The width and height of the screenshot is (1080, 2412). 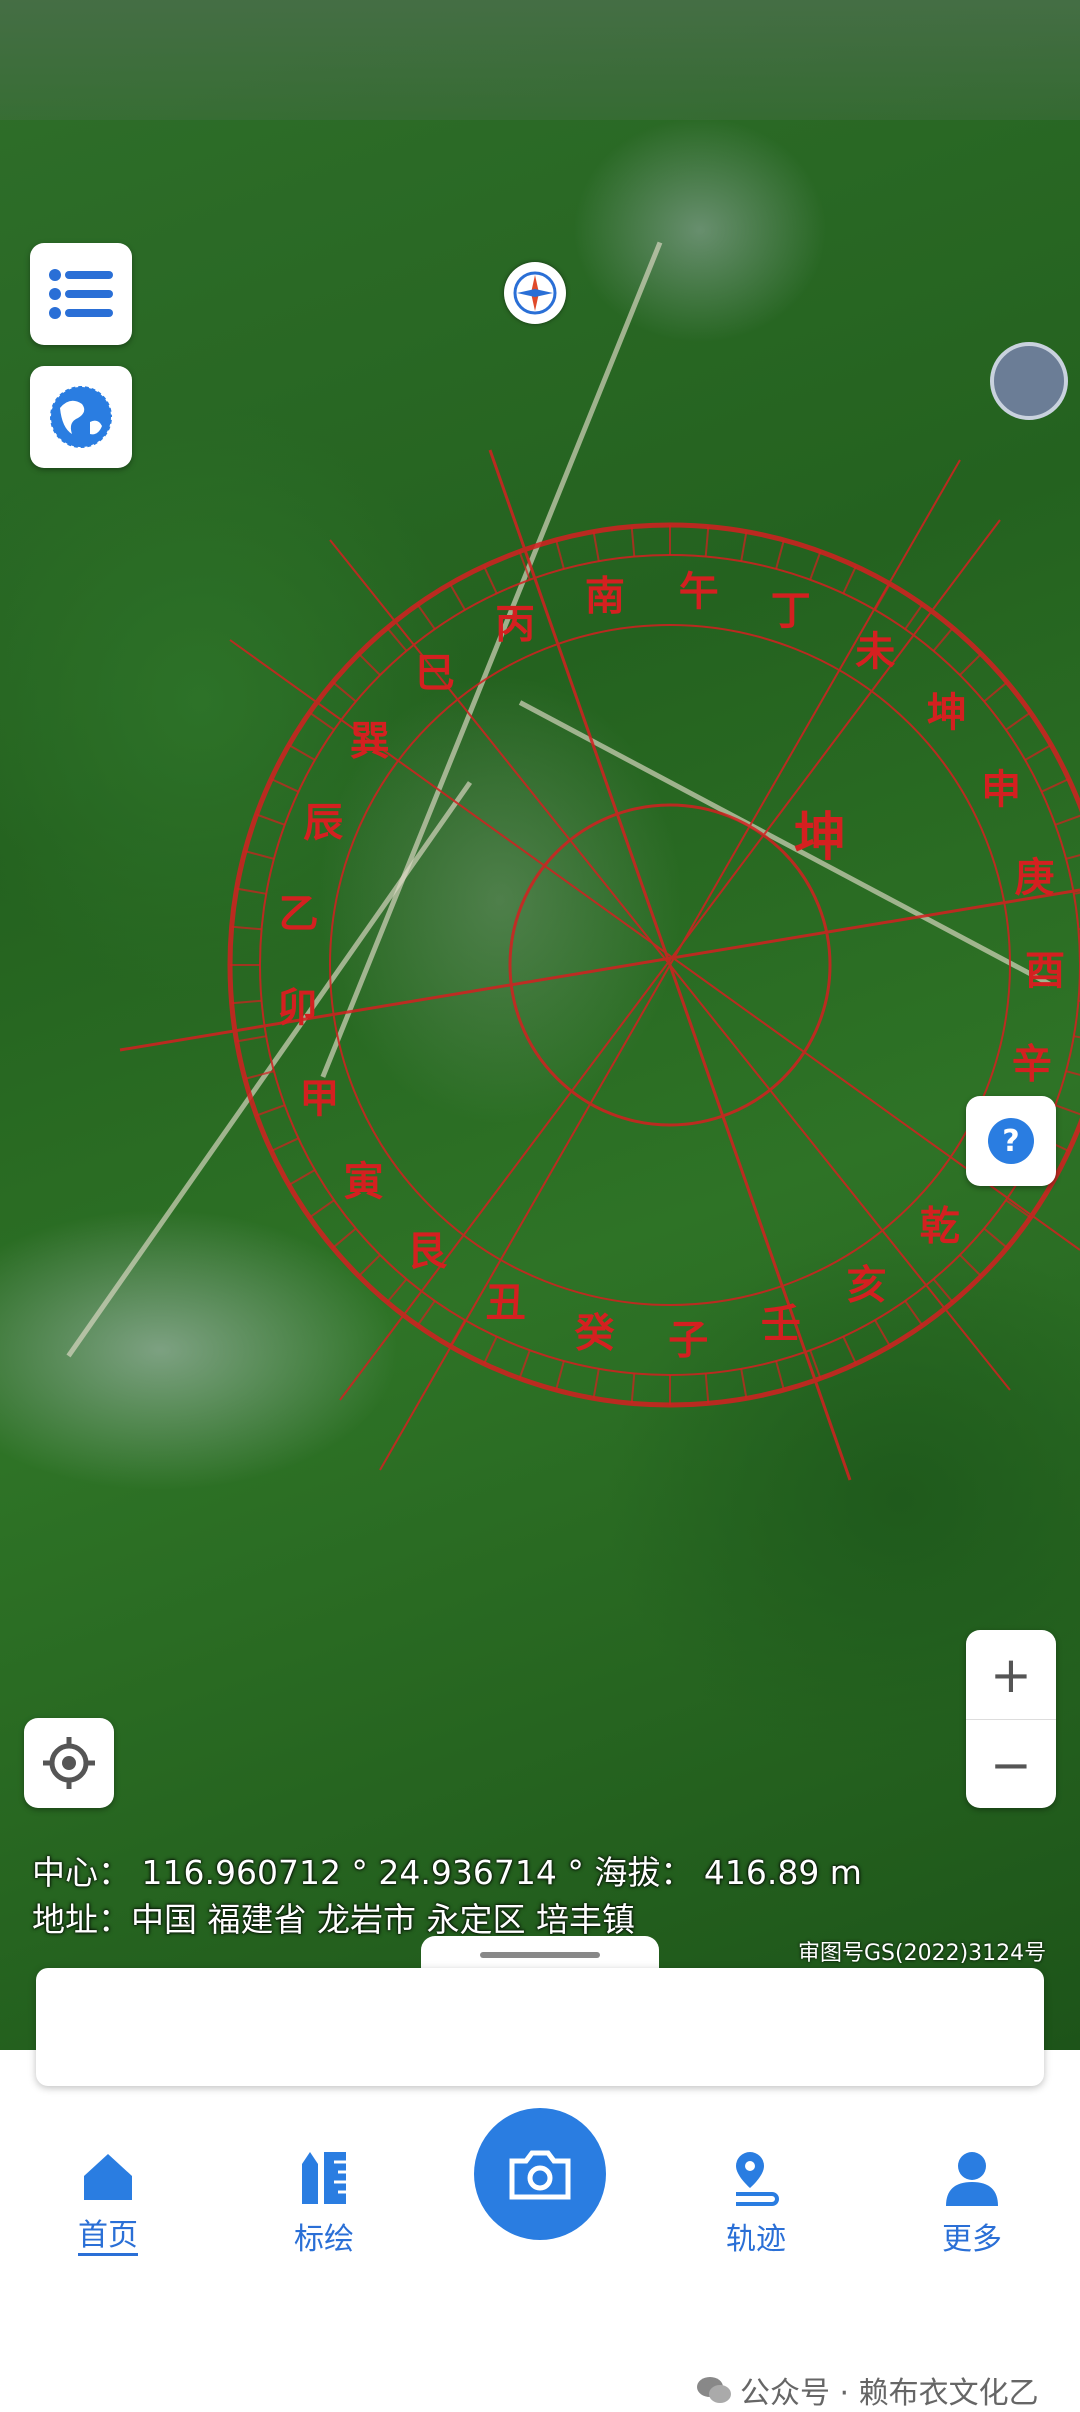 What do you see at coordinates (515, 624) in the screenshot?
I see `compass-ring-char: 丙` at bounding box center [515, 624].